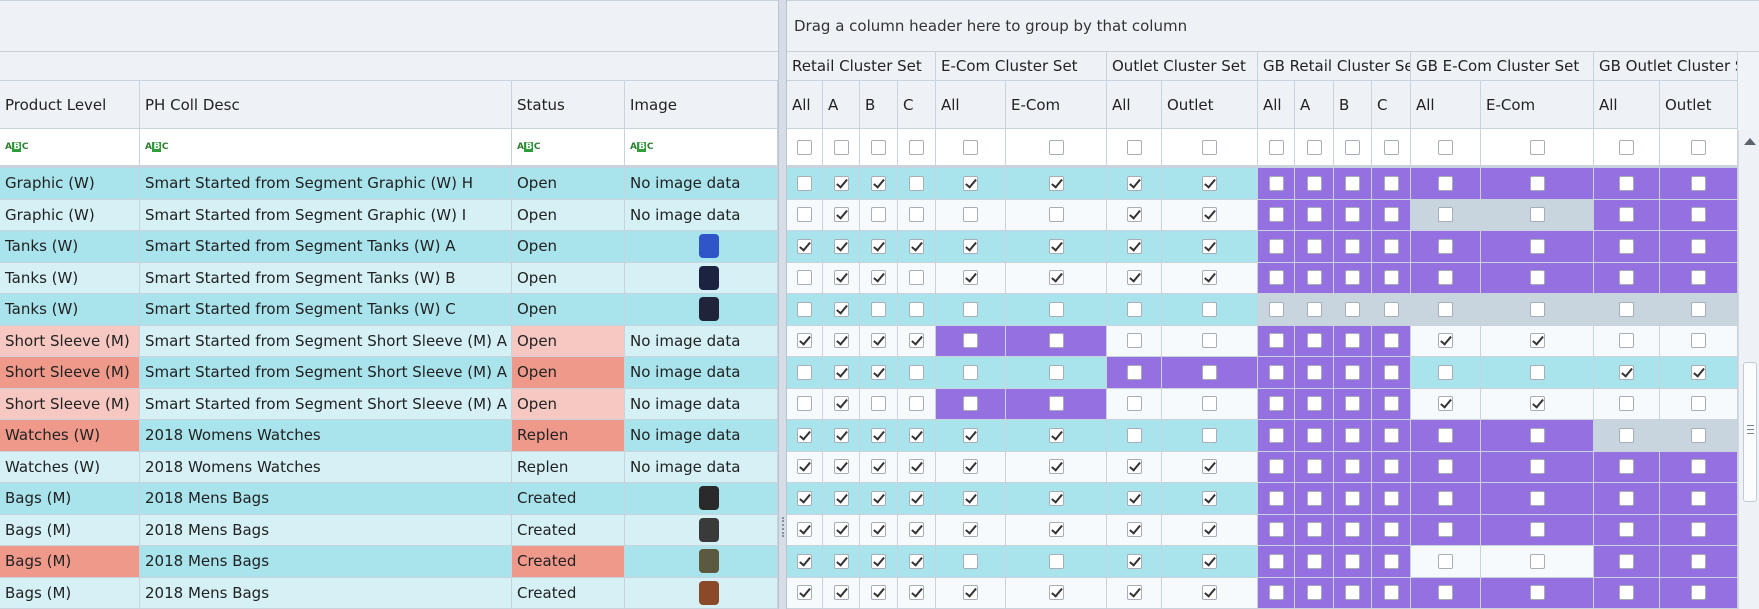 This screenshot has height=609, width=1759. What do you see at coordinates (1262, 247) in the screenshot?
I see `table-row` at bounding box center [1262, 247].